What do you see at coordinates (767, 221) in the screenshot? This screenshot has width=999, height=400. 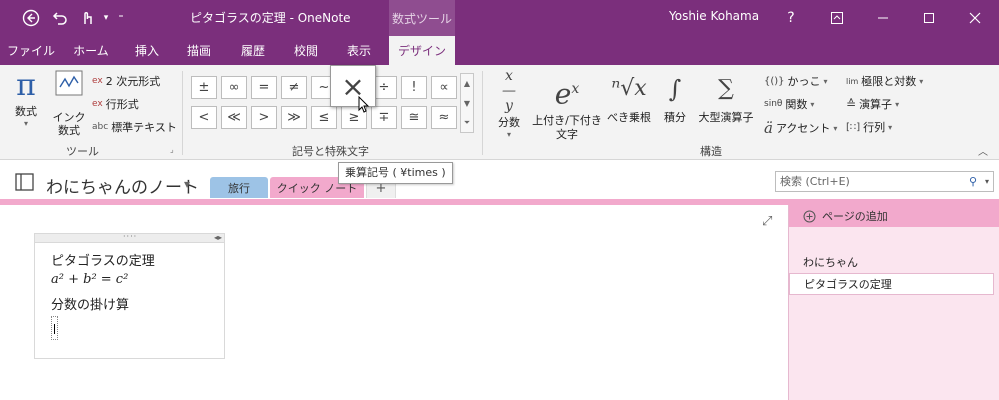 I see `expand-page-icon: ⤢` at bounding box center [767, 221].